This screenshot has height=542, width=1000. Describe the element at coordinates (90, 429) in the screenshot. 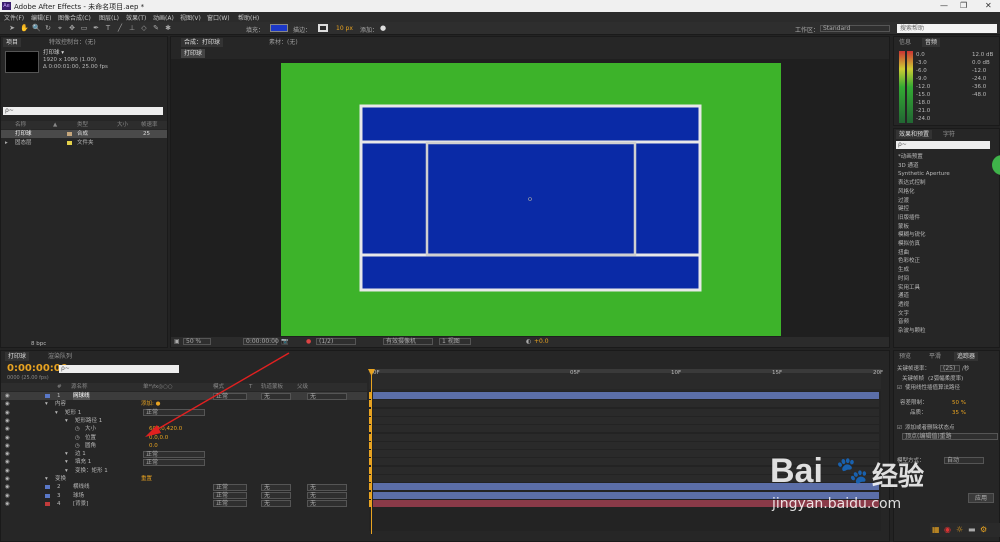

I see `layer-name: 大小` at that location.